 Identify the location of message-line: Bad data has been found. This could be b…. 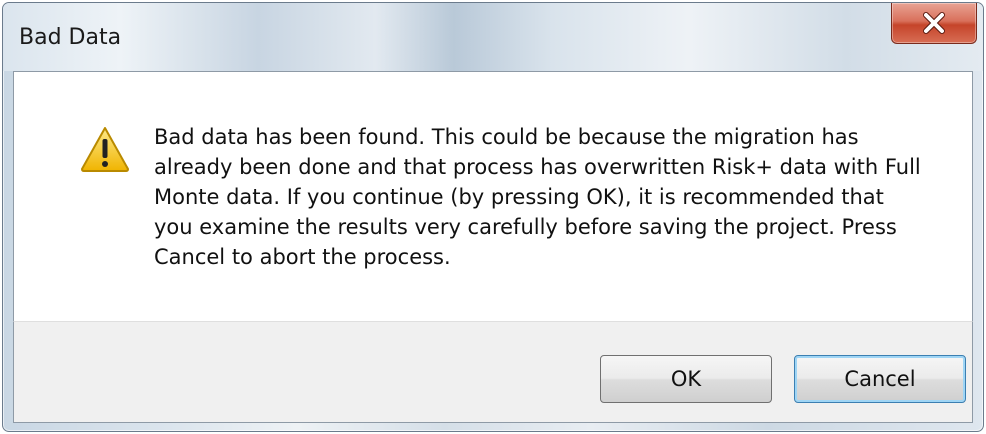
(506, 137).